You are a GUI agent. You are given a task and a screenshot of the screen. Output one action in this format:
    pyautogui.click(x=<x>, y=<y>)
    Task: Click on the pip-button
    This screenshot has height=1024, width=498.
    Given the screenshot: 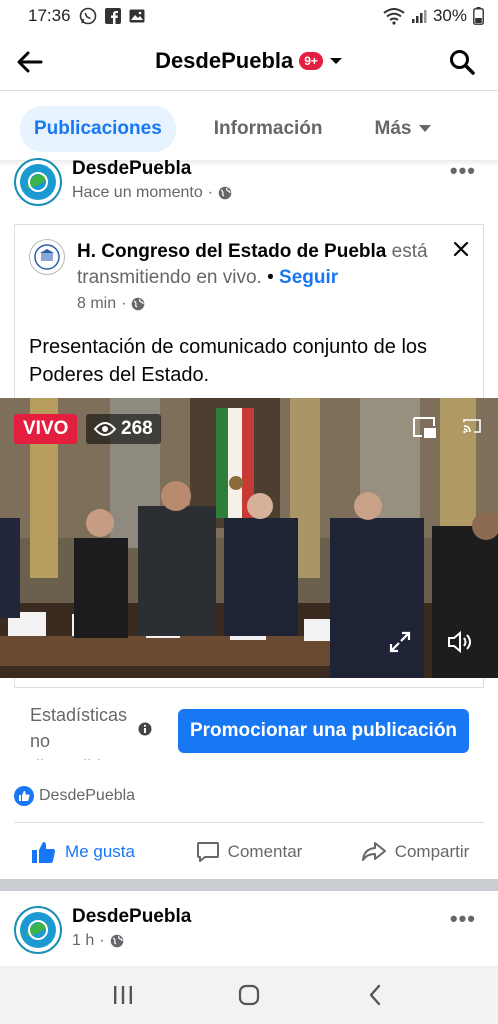 What is the action you would take?
    pyautogui.click(x=425, y=428)
    